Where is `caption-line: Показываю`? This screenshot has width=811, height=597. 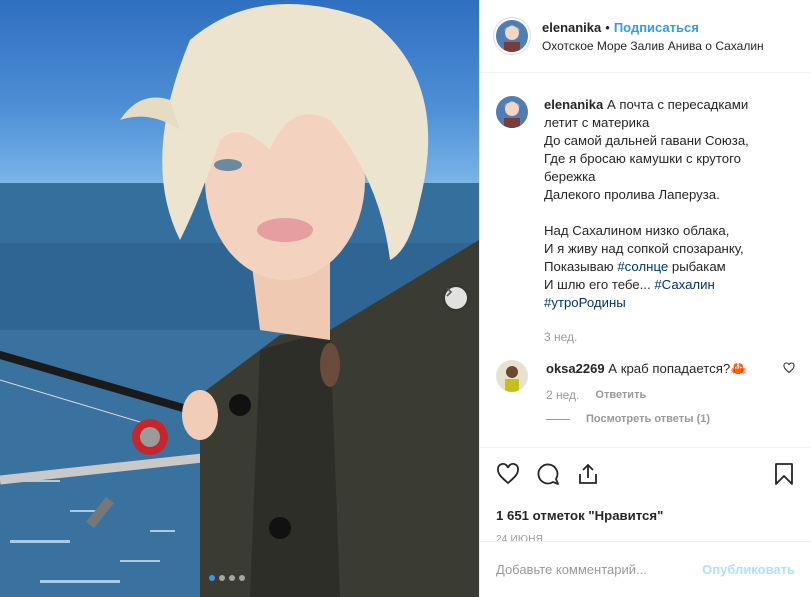 caption-line: Показываю is located at coordinates (579, 266).